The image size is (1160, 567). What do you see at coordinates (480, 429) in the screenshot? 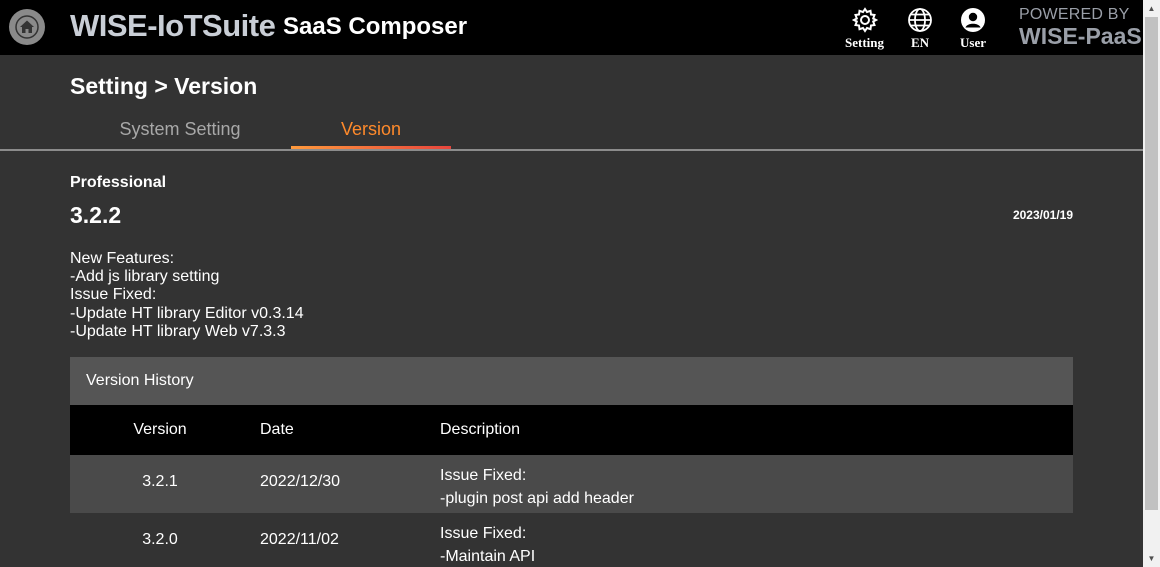
I see `column-header-description: Description` at bounding box center [480, 429].